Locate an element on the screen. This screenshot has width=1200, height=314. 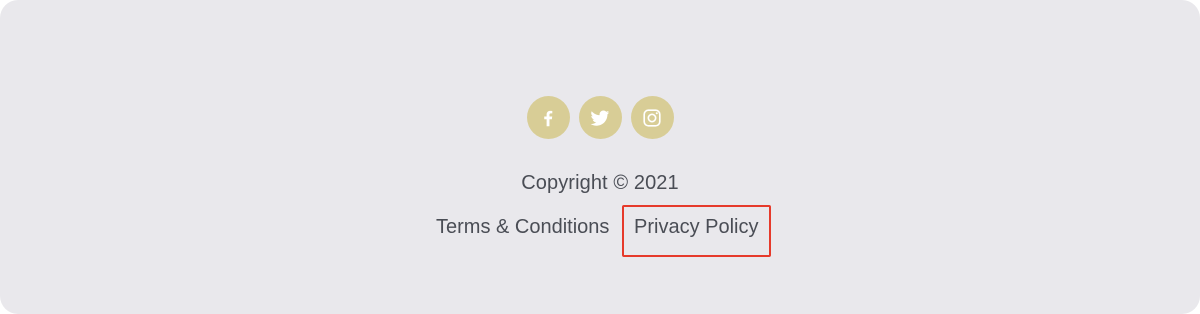
twitter-icon is located at coordinates (600, 118).